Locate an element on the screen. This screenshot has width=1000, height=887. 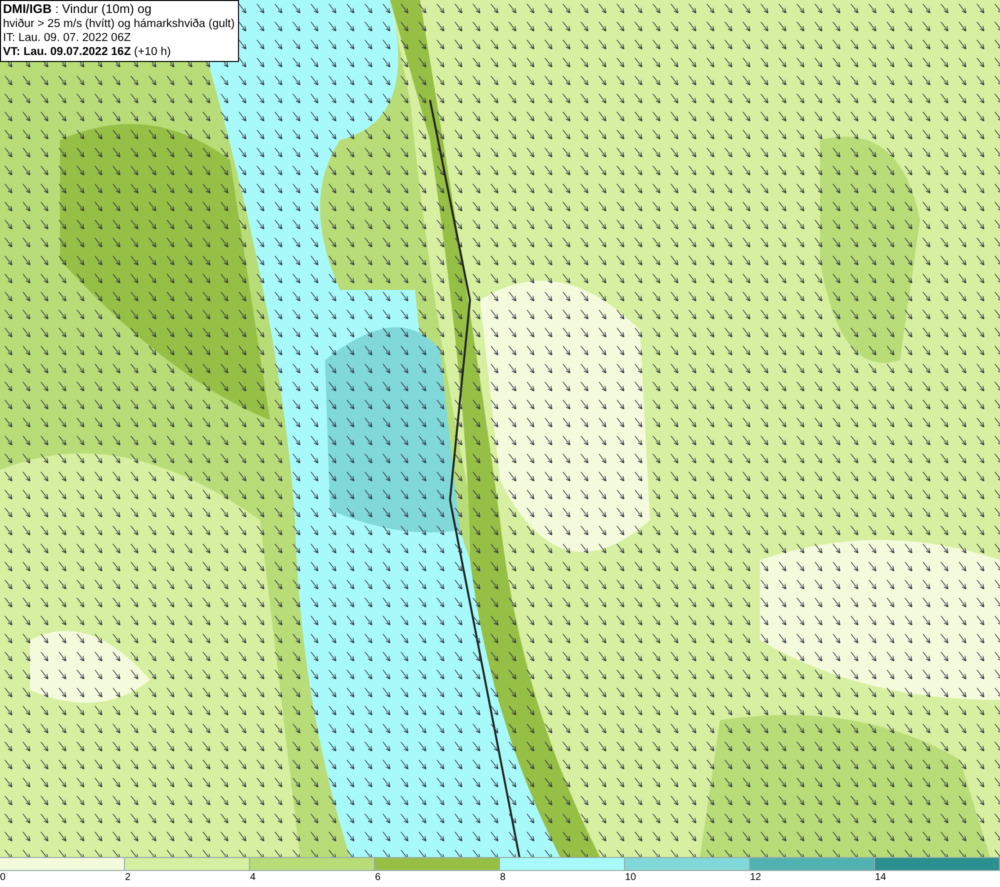
legend-label: 4 is located at coordinates (253, 878).